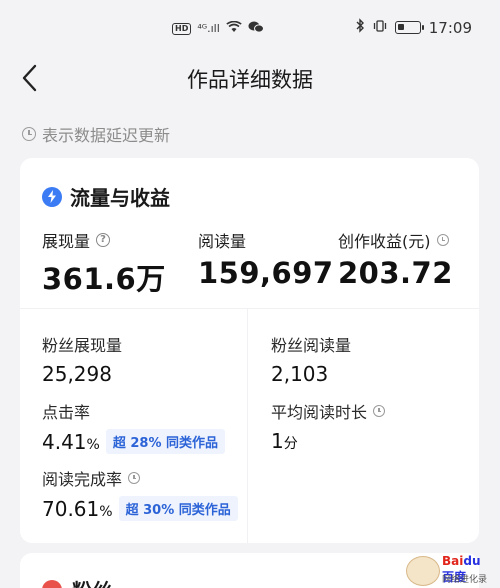 This screenshot has height=588, width=500. What do you see at coordinates (290, 444) in the screenshot?
I see `avg-read-time-unit: 分` at bounding box center [290, 444].